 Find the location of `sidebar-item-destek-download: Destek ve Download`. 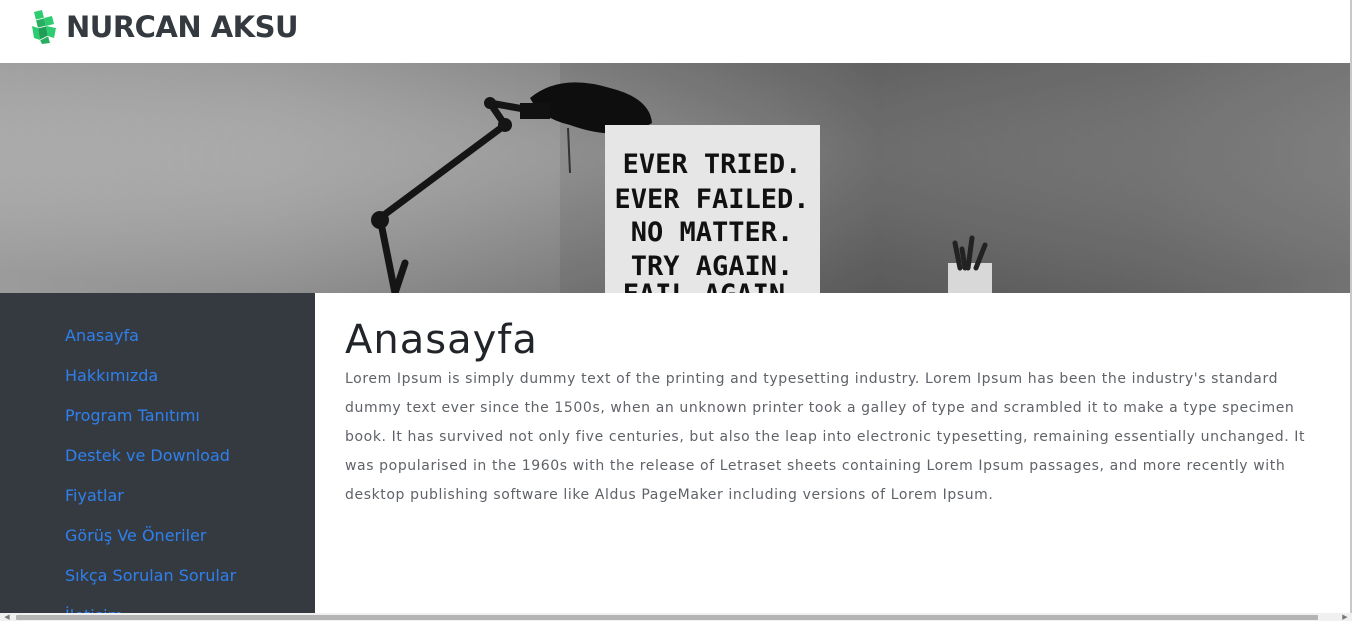

sidebar-item-destek-download: Destek ve Download is located at coordinates (150, 466).